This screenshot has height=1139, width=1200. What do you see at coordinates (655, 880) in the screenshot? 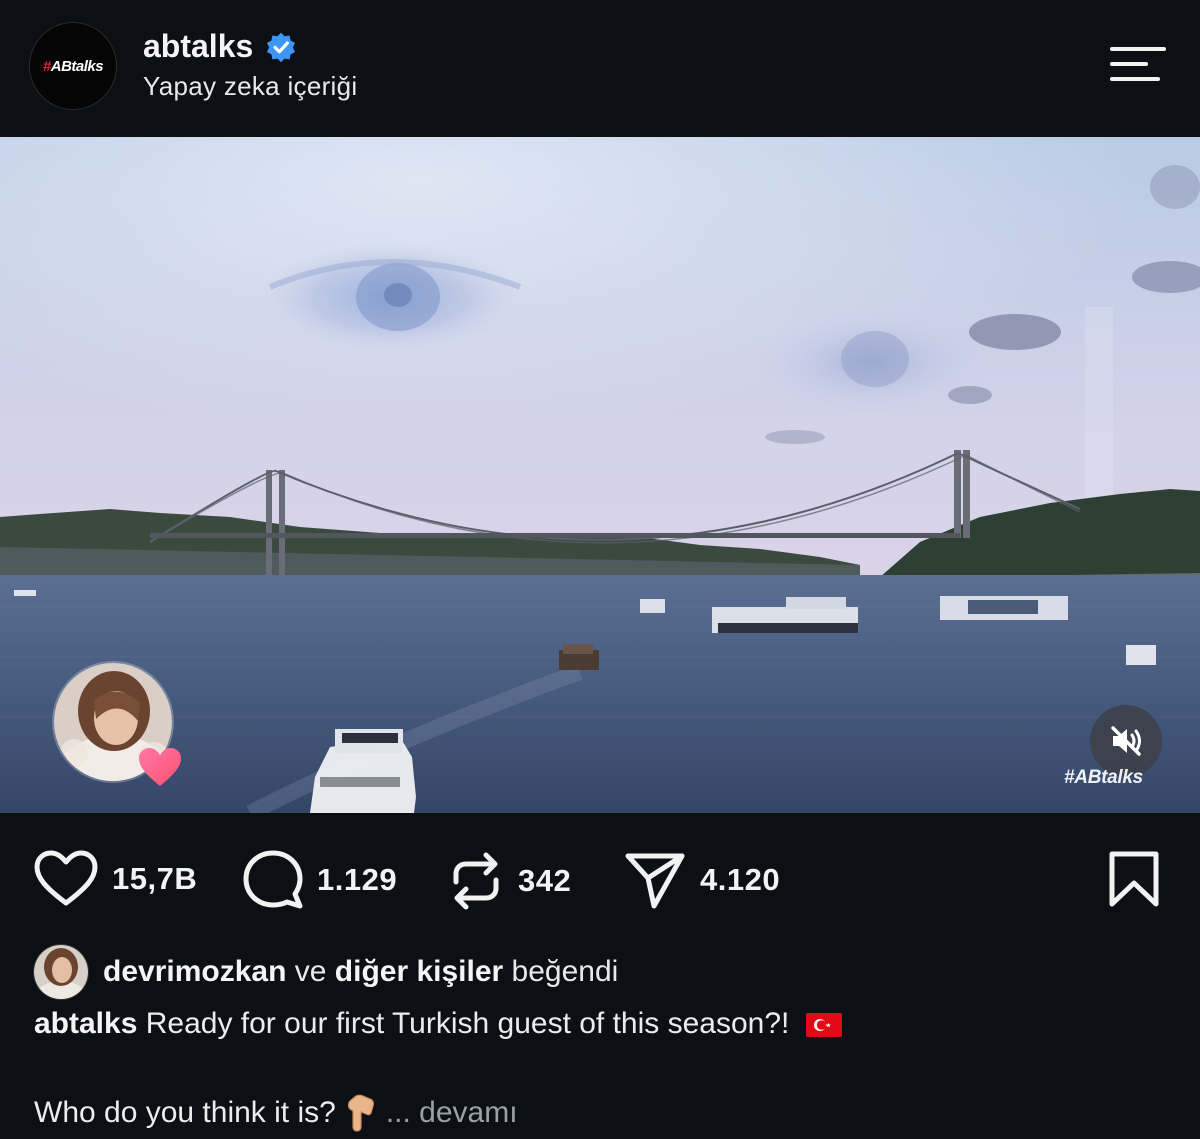
I see `send-icon` at bounding box center [655, 880].